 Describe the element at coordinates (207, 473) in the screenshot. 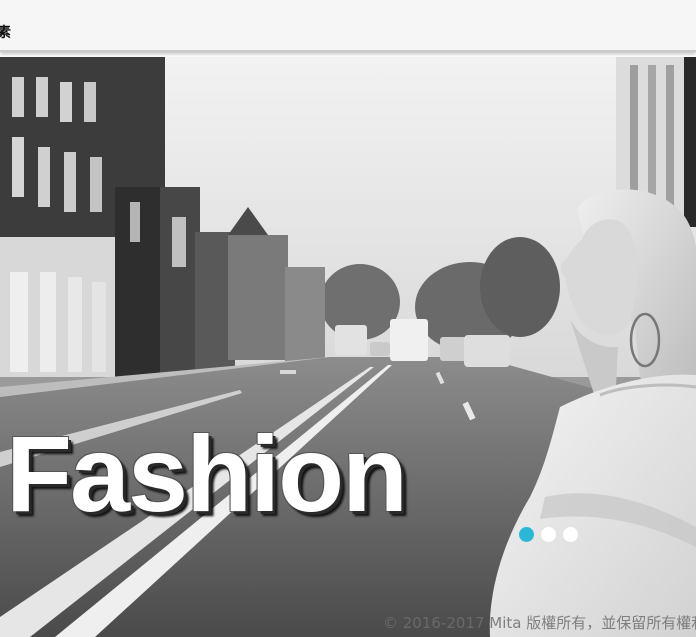

I see `hero-title: Fashion` at that location.